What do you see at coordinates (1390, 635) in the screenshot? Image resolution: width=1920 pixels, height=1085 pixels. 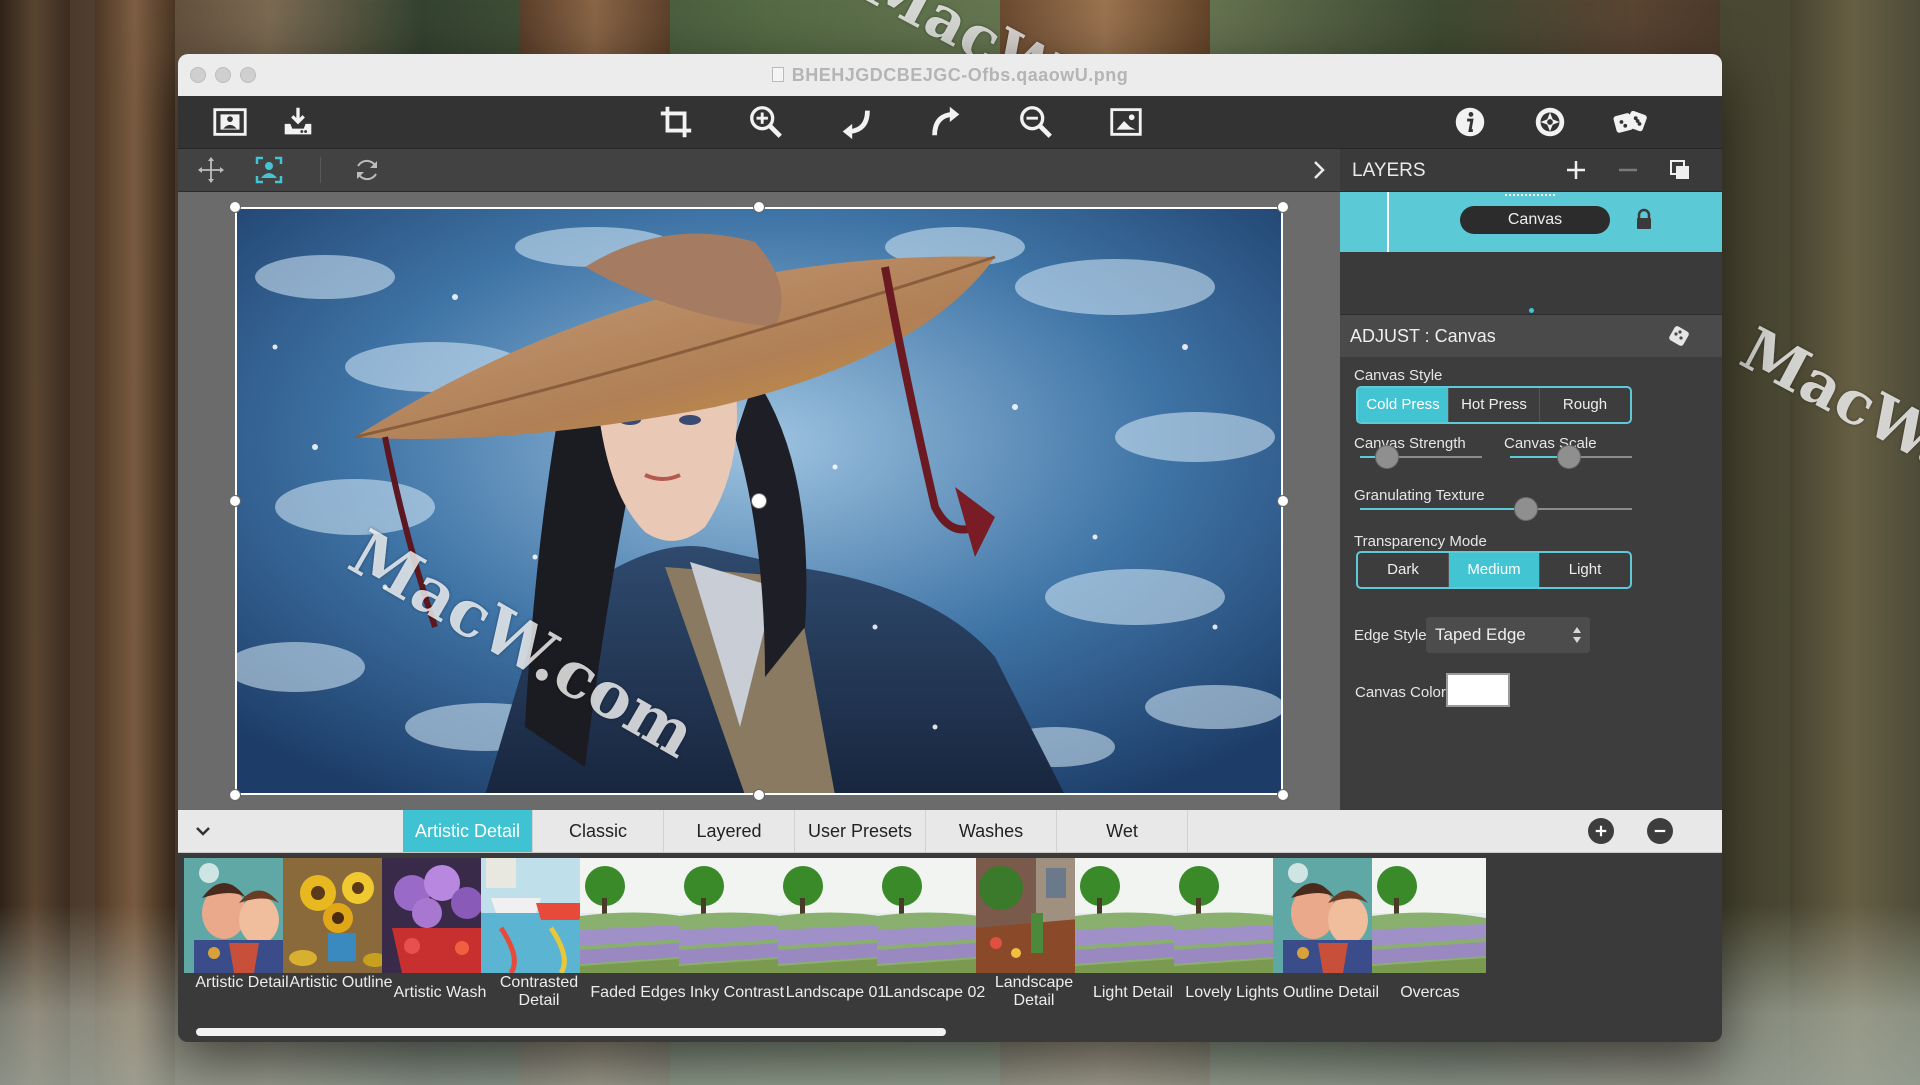 I see `edge-style-label: Edge Style` at bounding box center [1390, 635].